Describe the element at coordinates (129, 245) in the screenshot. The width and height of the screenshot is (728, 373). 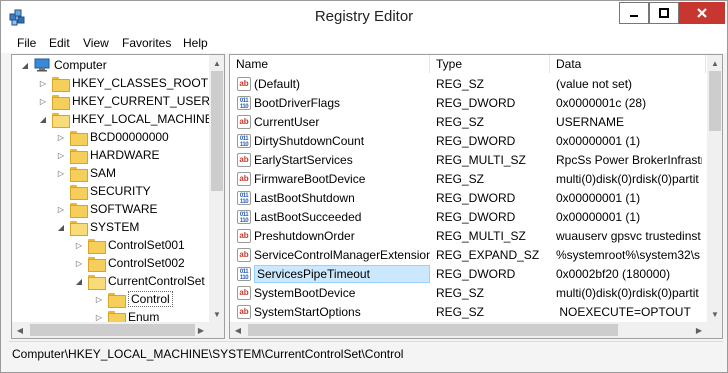
I see `tree-node: ▷ ControlSet001` at that location.